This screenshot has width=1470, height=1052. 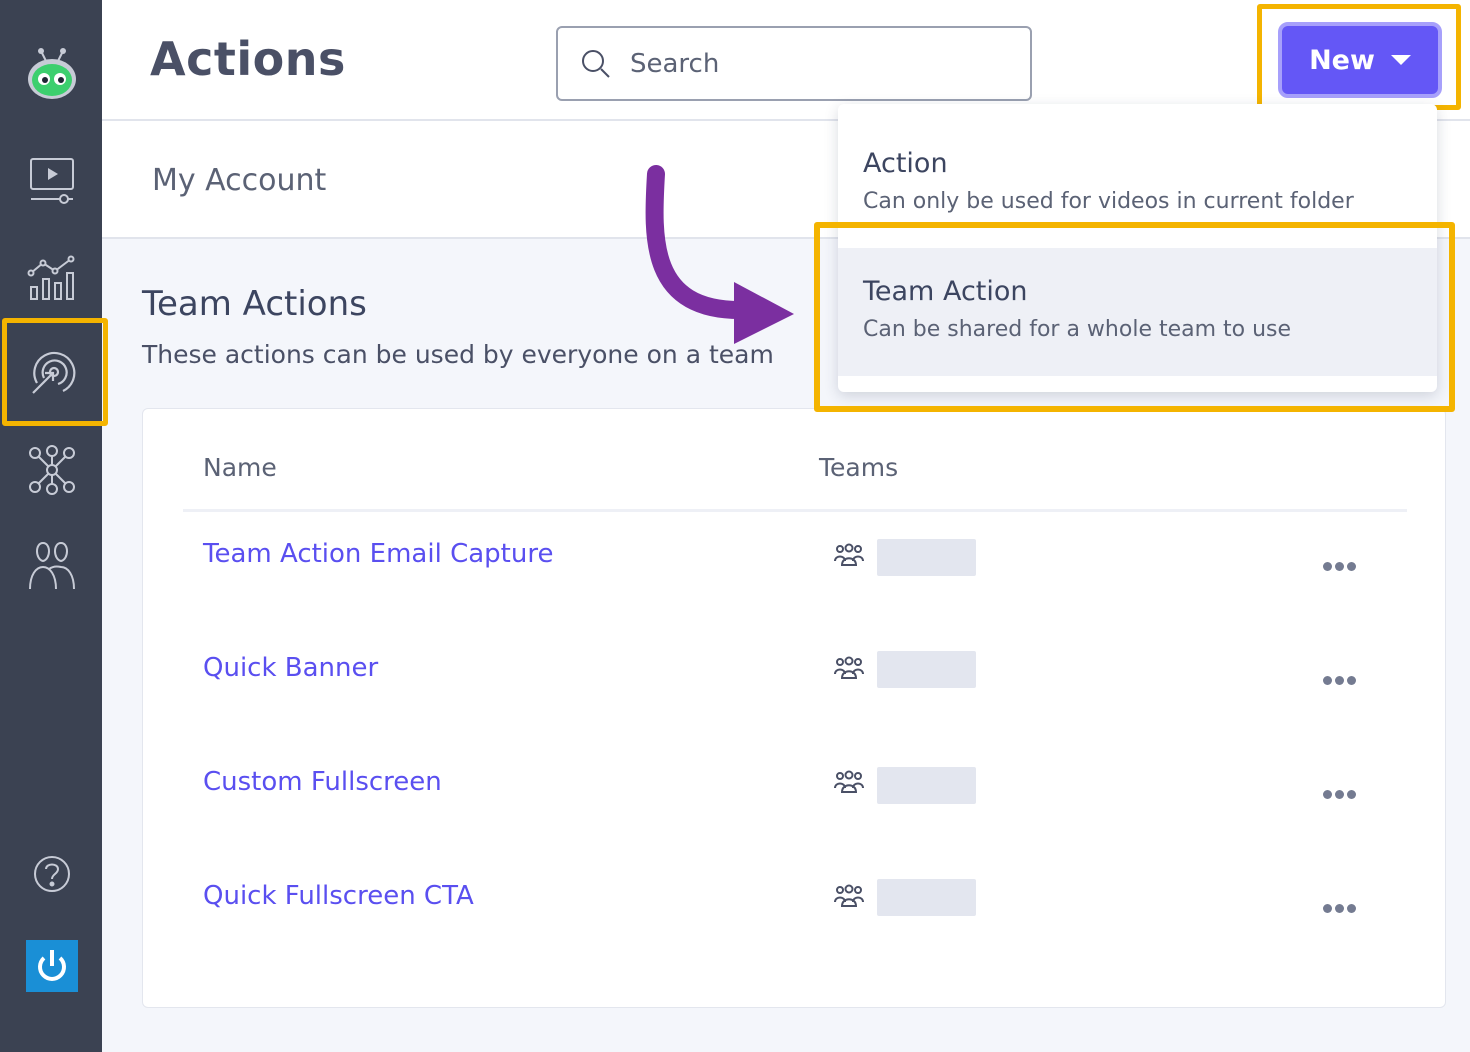 What do you see at coordinates (1400, 60) in the screenshot?
I see `caret-down-icon` at bounding box center [1400, 60].